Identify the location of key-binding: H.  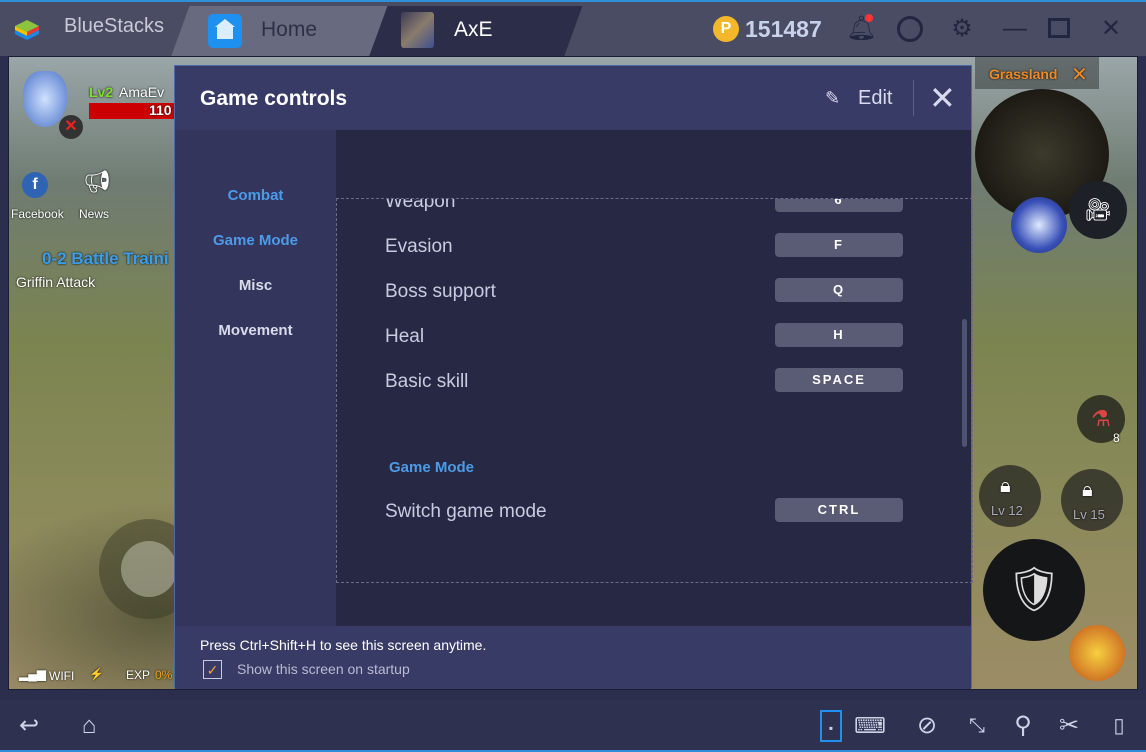
(839, 335).